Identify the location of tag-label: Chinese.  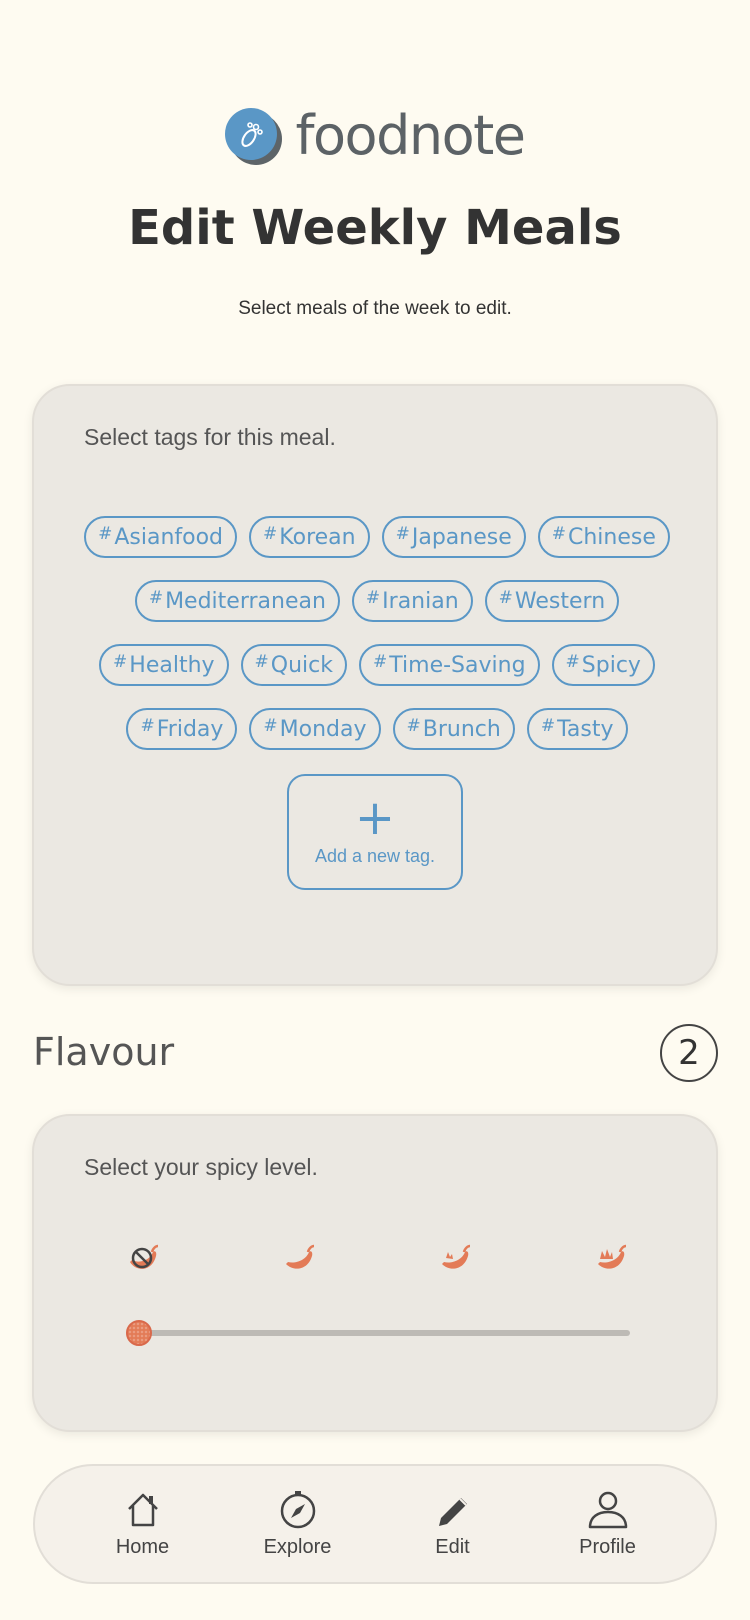
(612, 537).